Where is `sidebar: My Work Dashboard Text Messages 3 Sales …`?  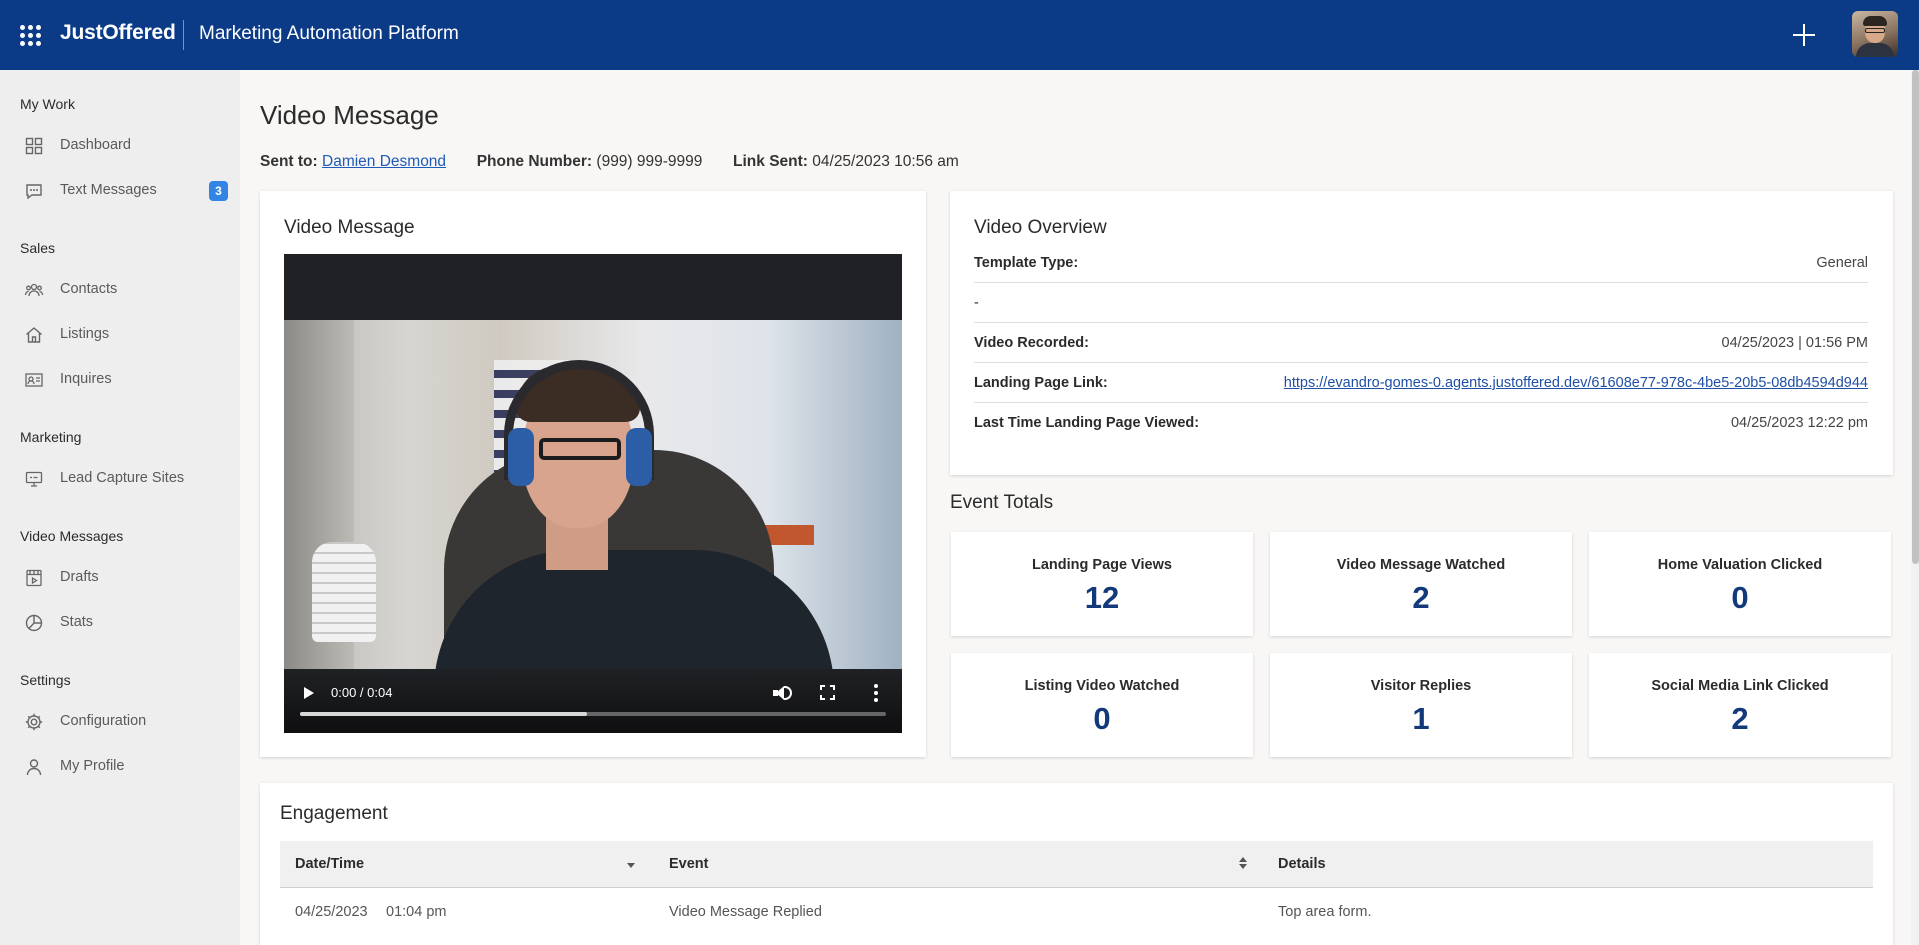
sidebar: My Work Dashboard Text Messages 3 Sales … is located at coordinates (120, 507).